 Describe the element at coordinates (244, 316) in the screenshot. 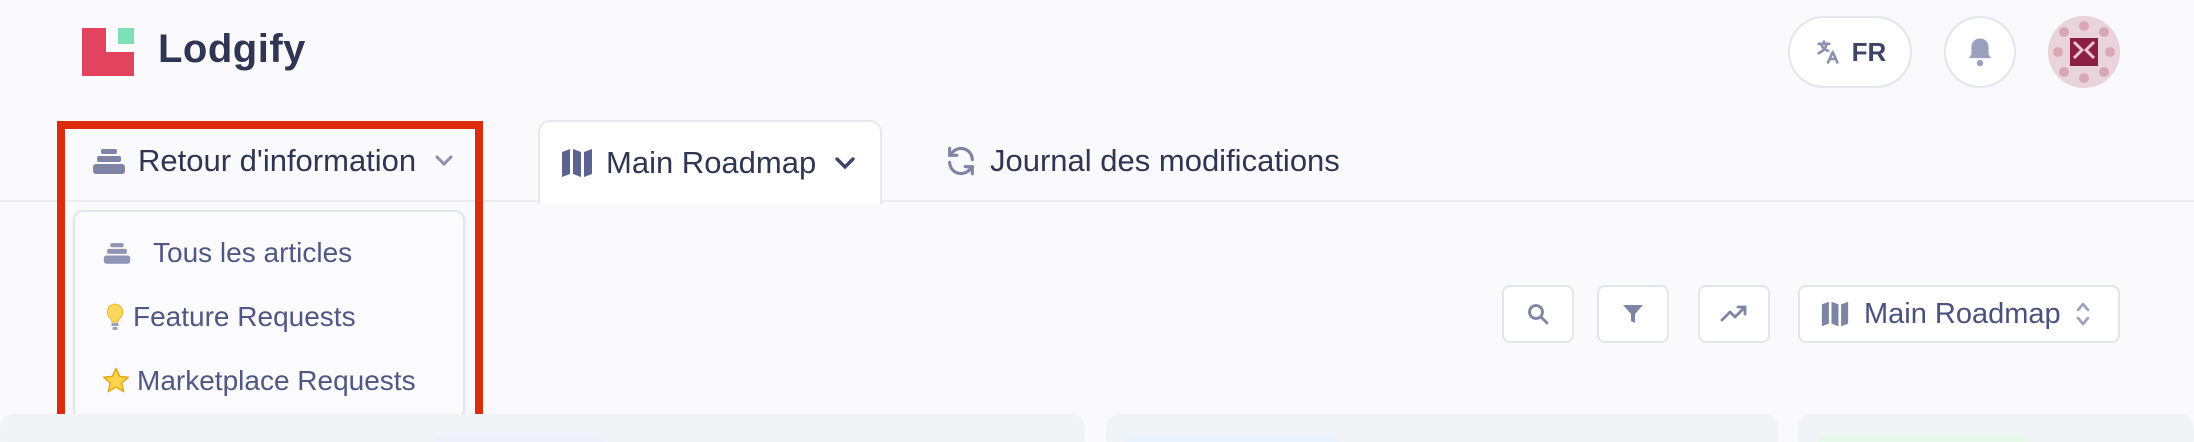

I see `dropdown-item-label: Feature Requests` at that location.